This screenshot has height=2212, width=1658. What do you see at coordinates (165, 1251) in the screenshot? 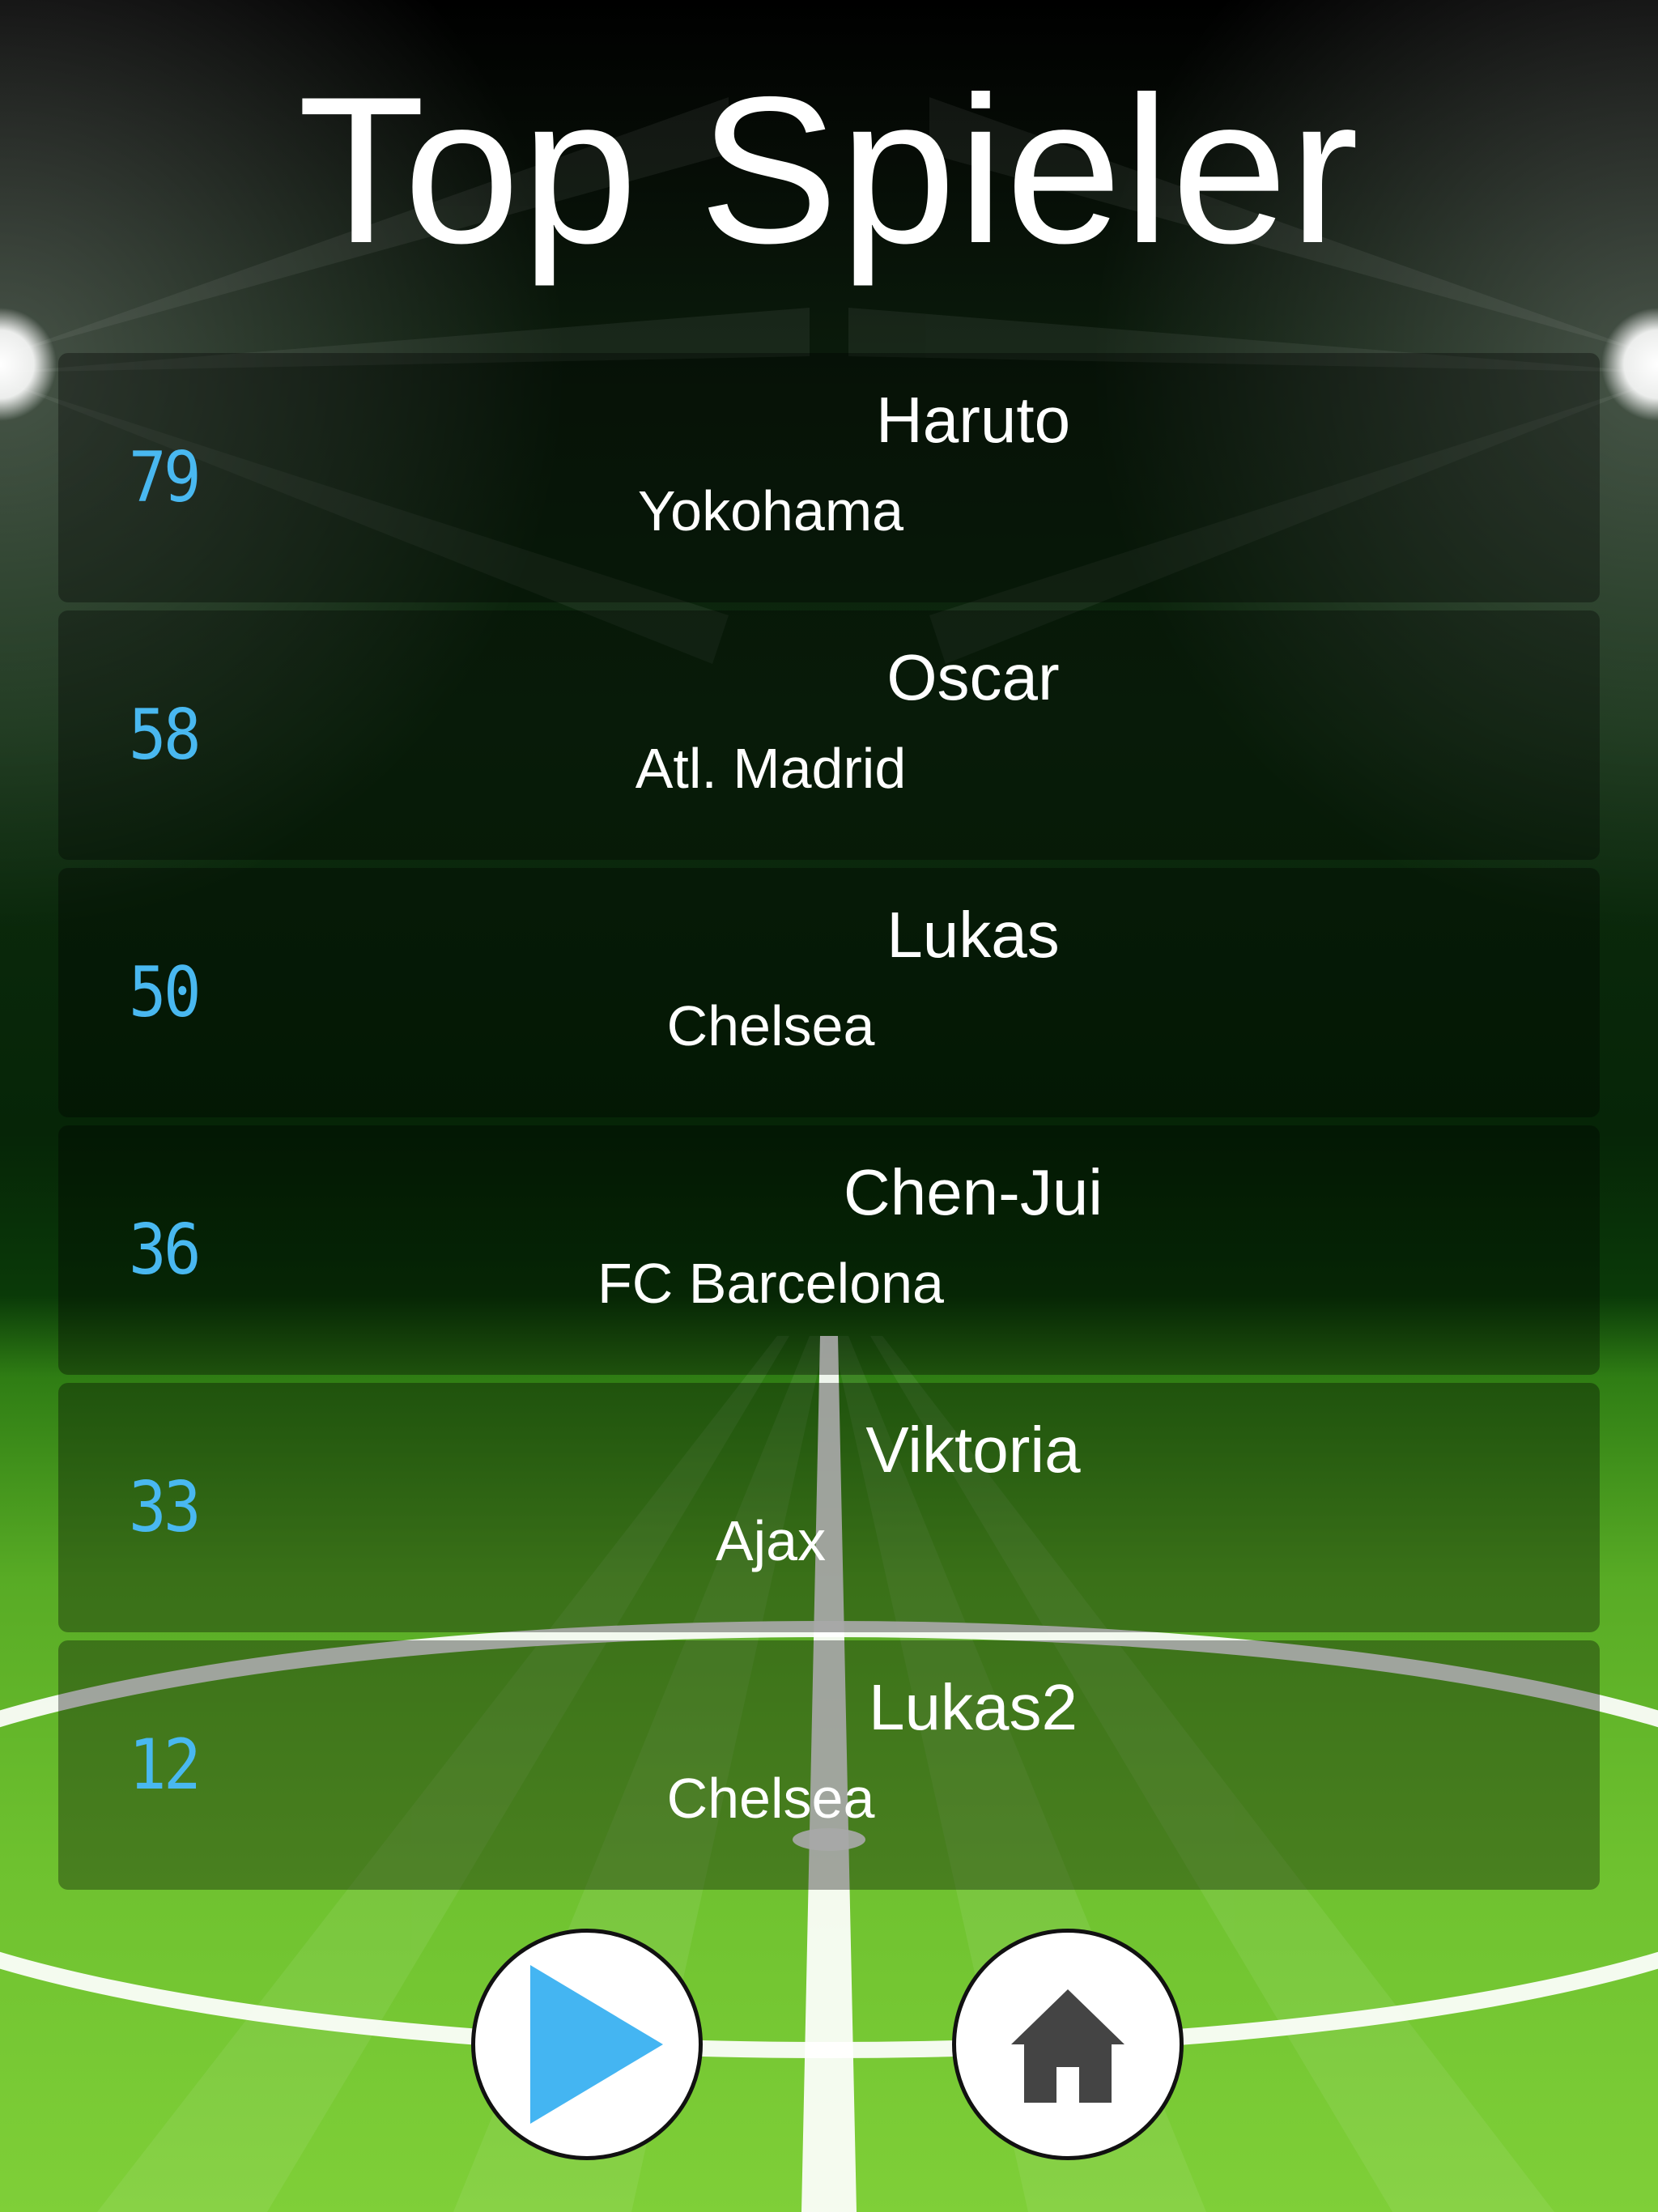
I see `score-value: 36` at bounding box center [165, 1251].